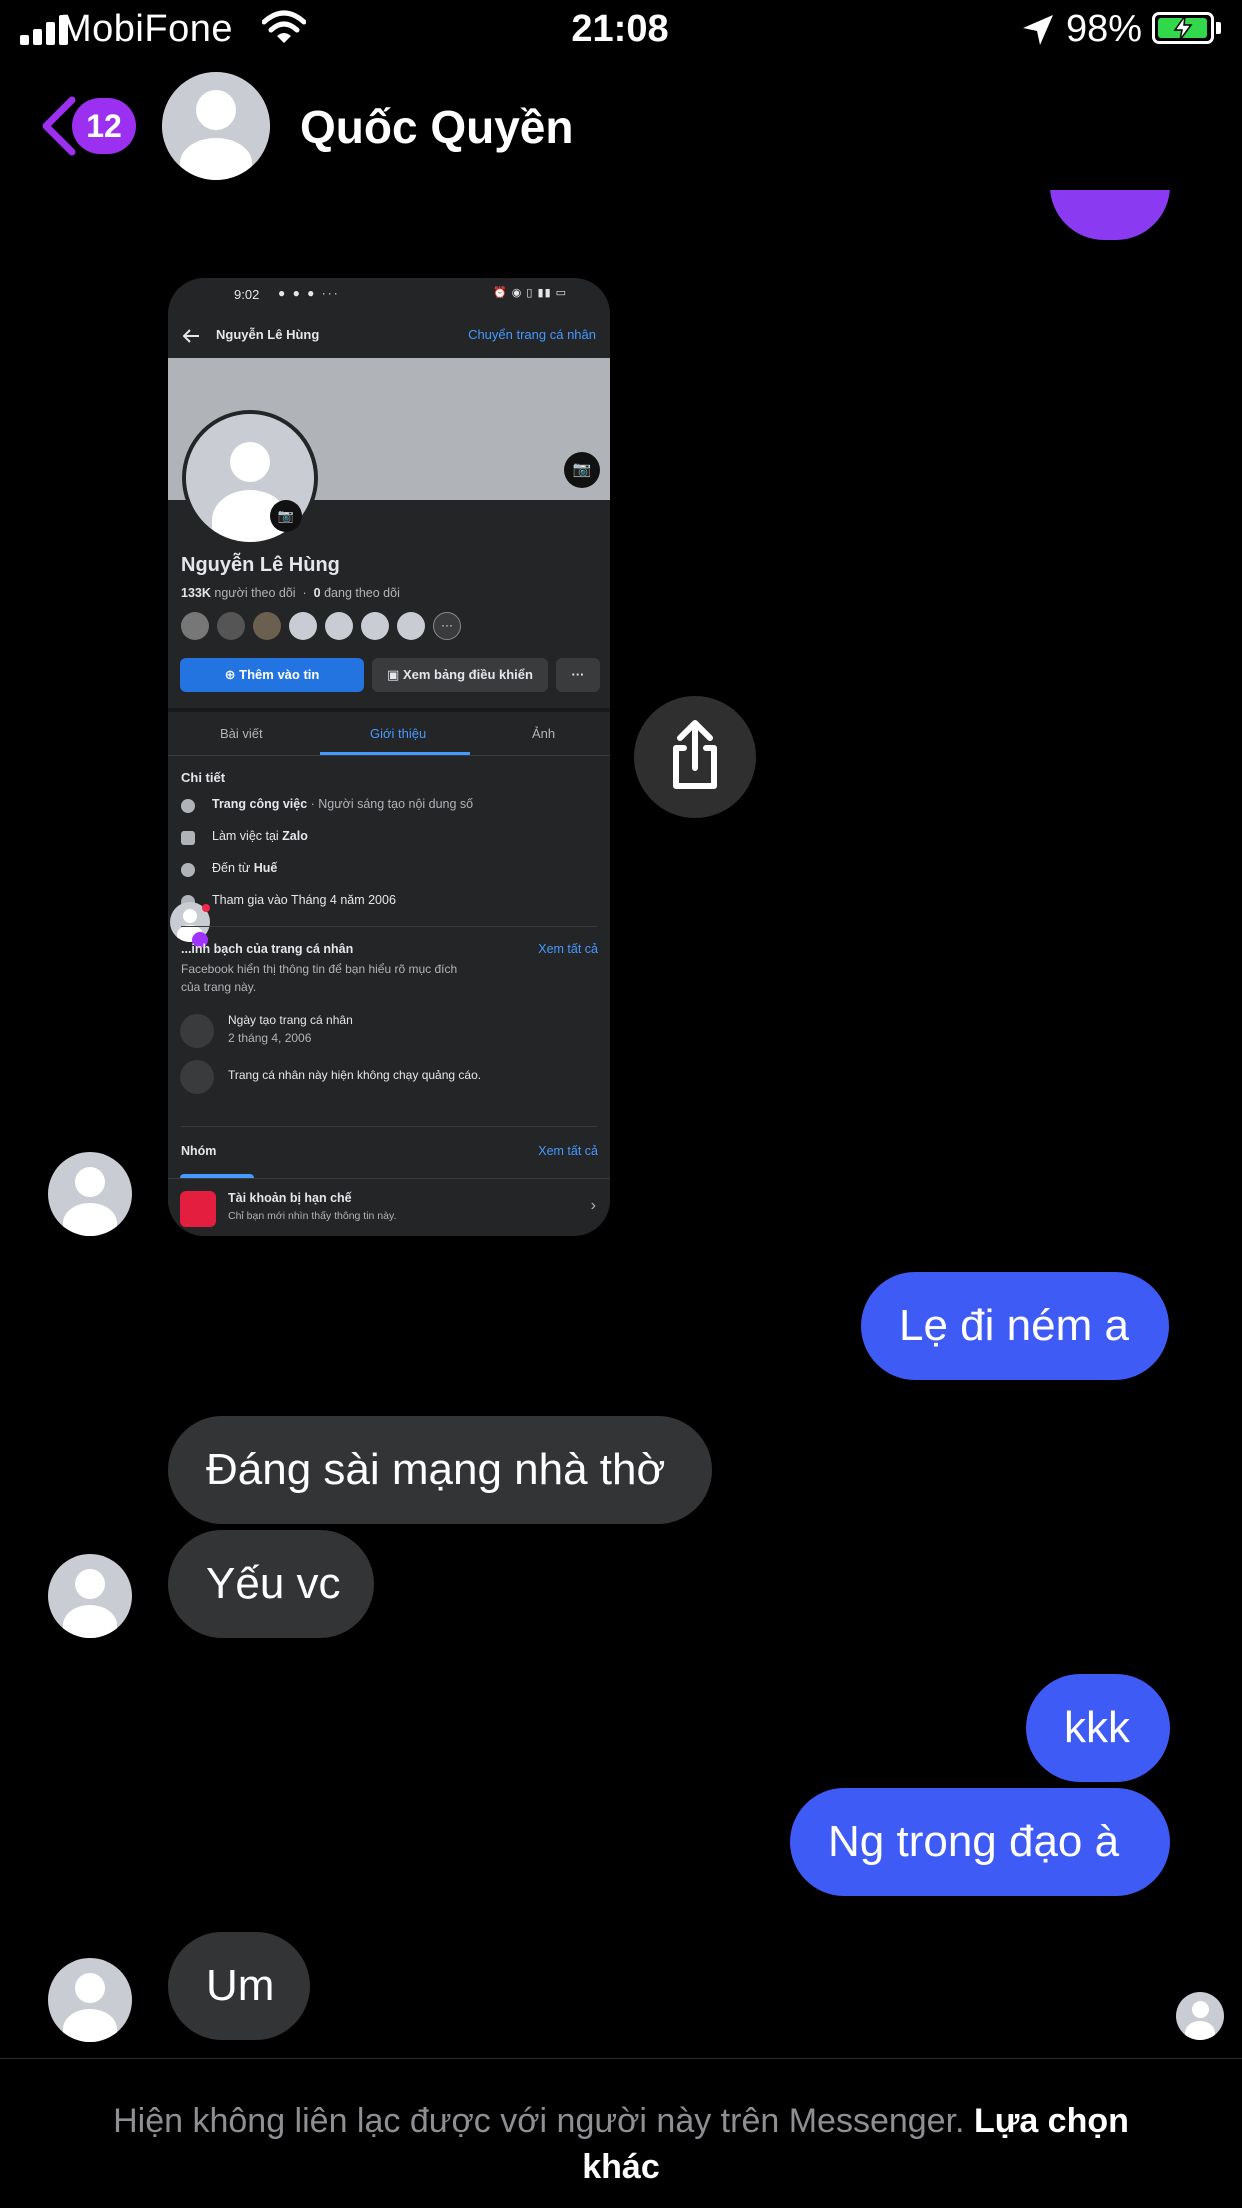  What do you see at coordinates (197, 1077) in the screenshot?
I see `ads-icon` at bounding box center [197, 1077].